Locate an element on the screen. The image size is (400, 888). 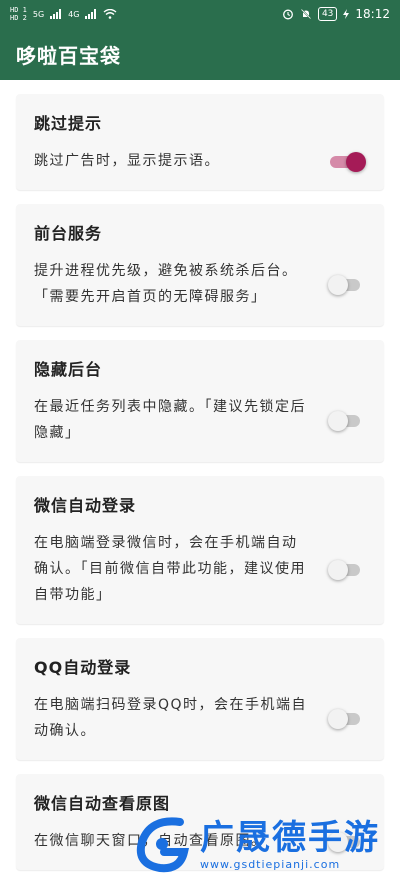
status-right: 43 18:12 is located at coordinates (336, 14).